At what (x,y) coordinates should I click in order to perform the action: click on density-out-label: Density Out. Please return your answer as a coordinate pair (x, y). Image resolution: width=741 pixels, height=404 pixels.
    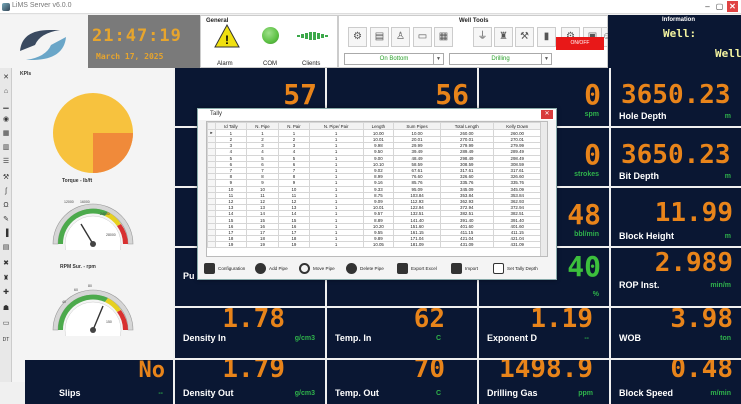
    Looking at the image, I should click on (208, 393).